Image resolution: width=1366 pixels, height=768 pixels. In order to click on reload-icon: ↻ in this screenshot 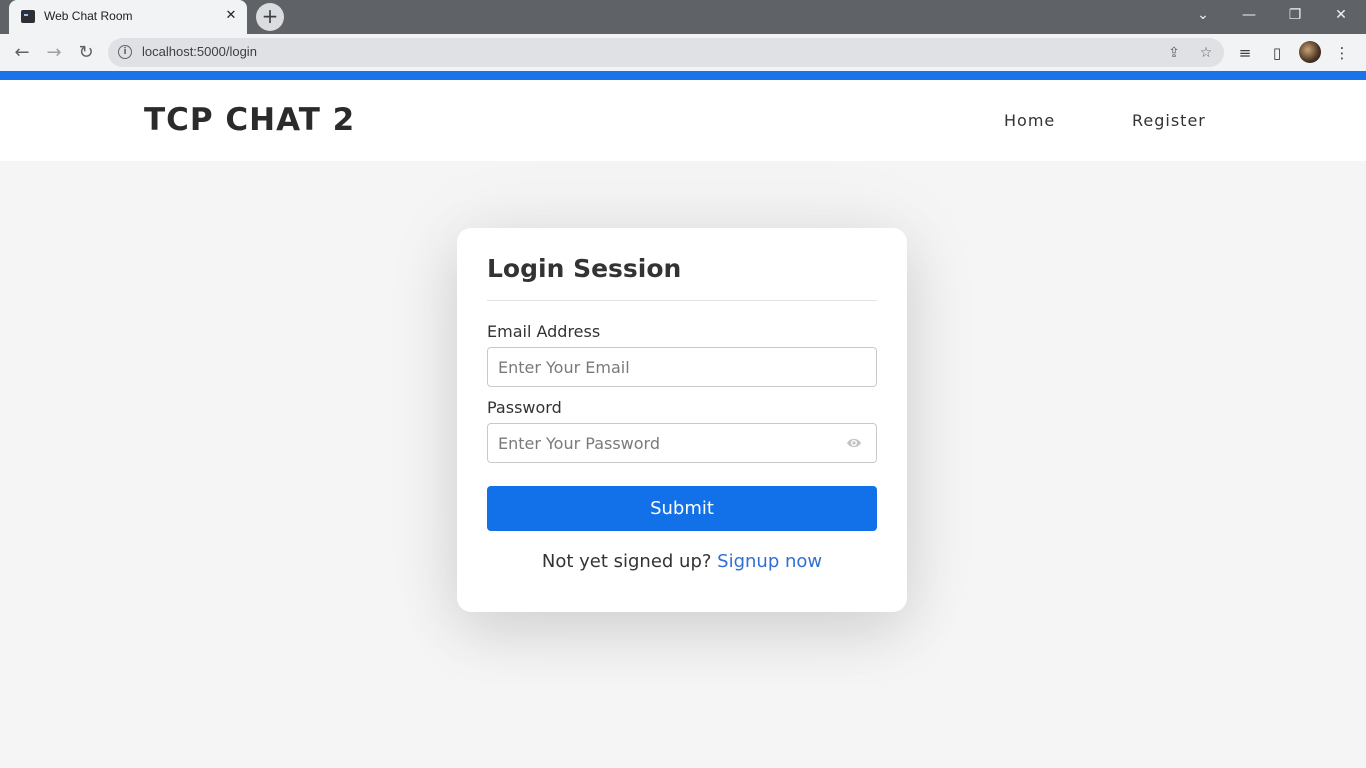, I will do `click(86, 53)`.